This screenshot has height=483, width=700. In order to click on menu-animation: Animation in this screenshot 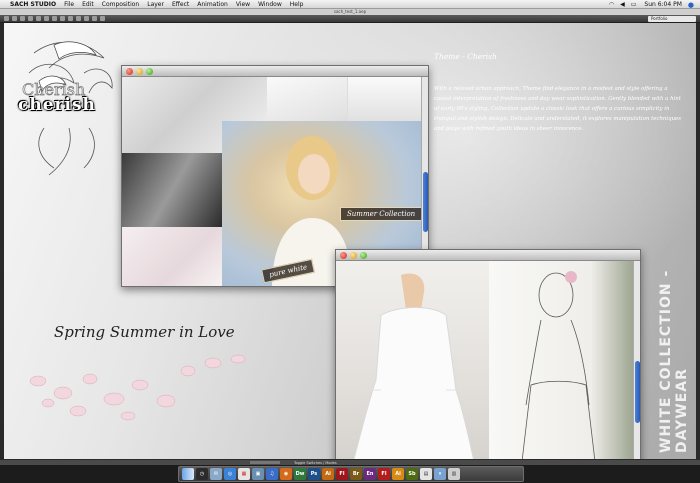, I will do `click(212, 4)`.